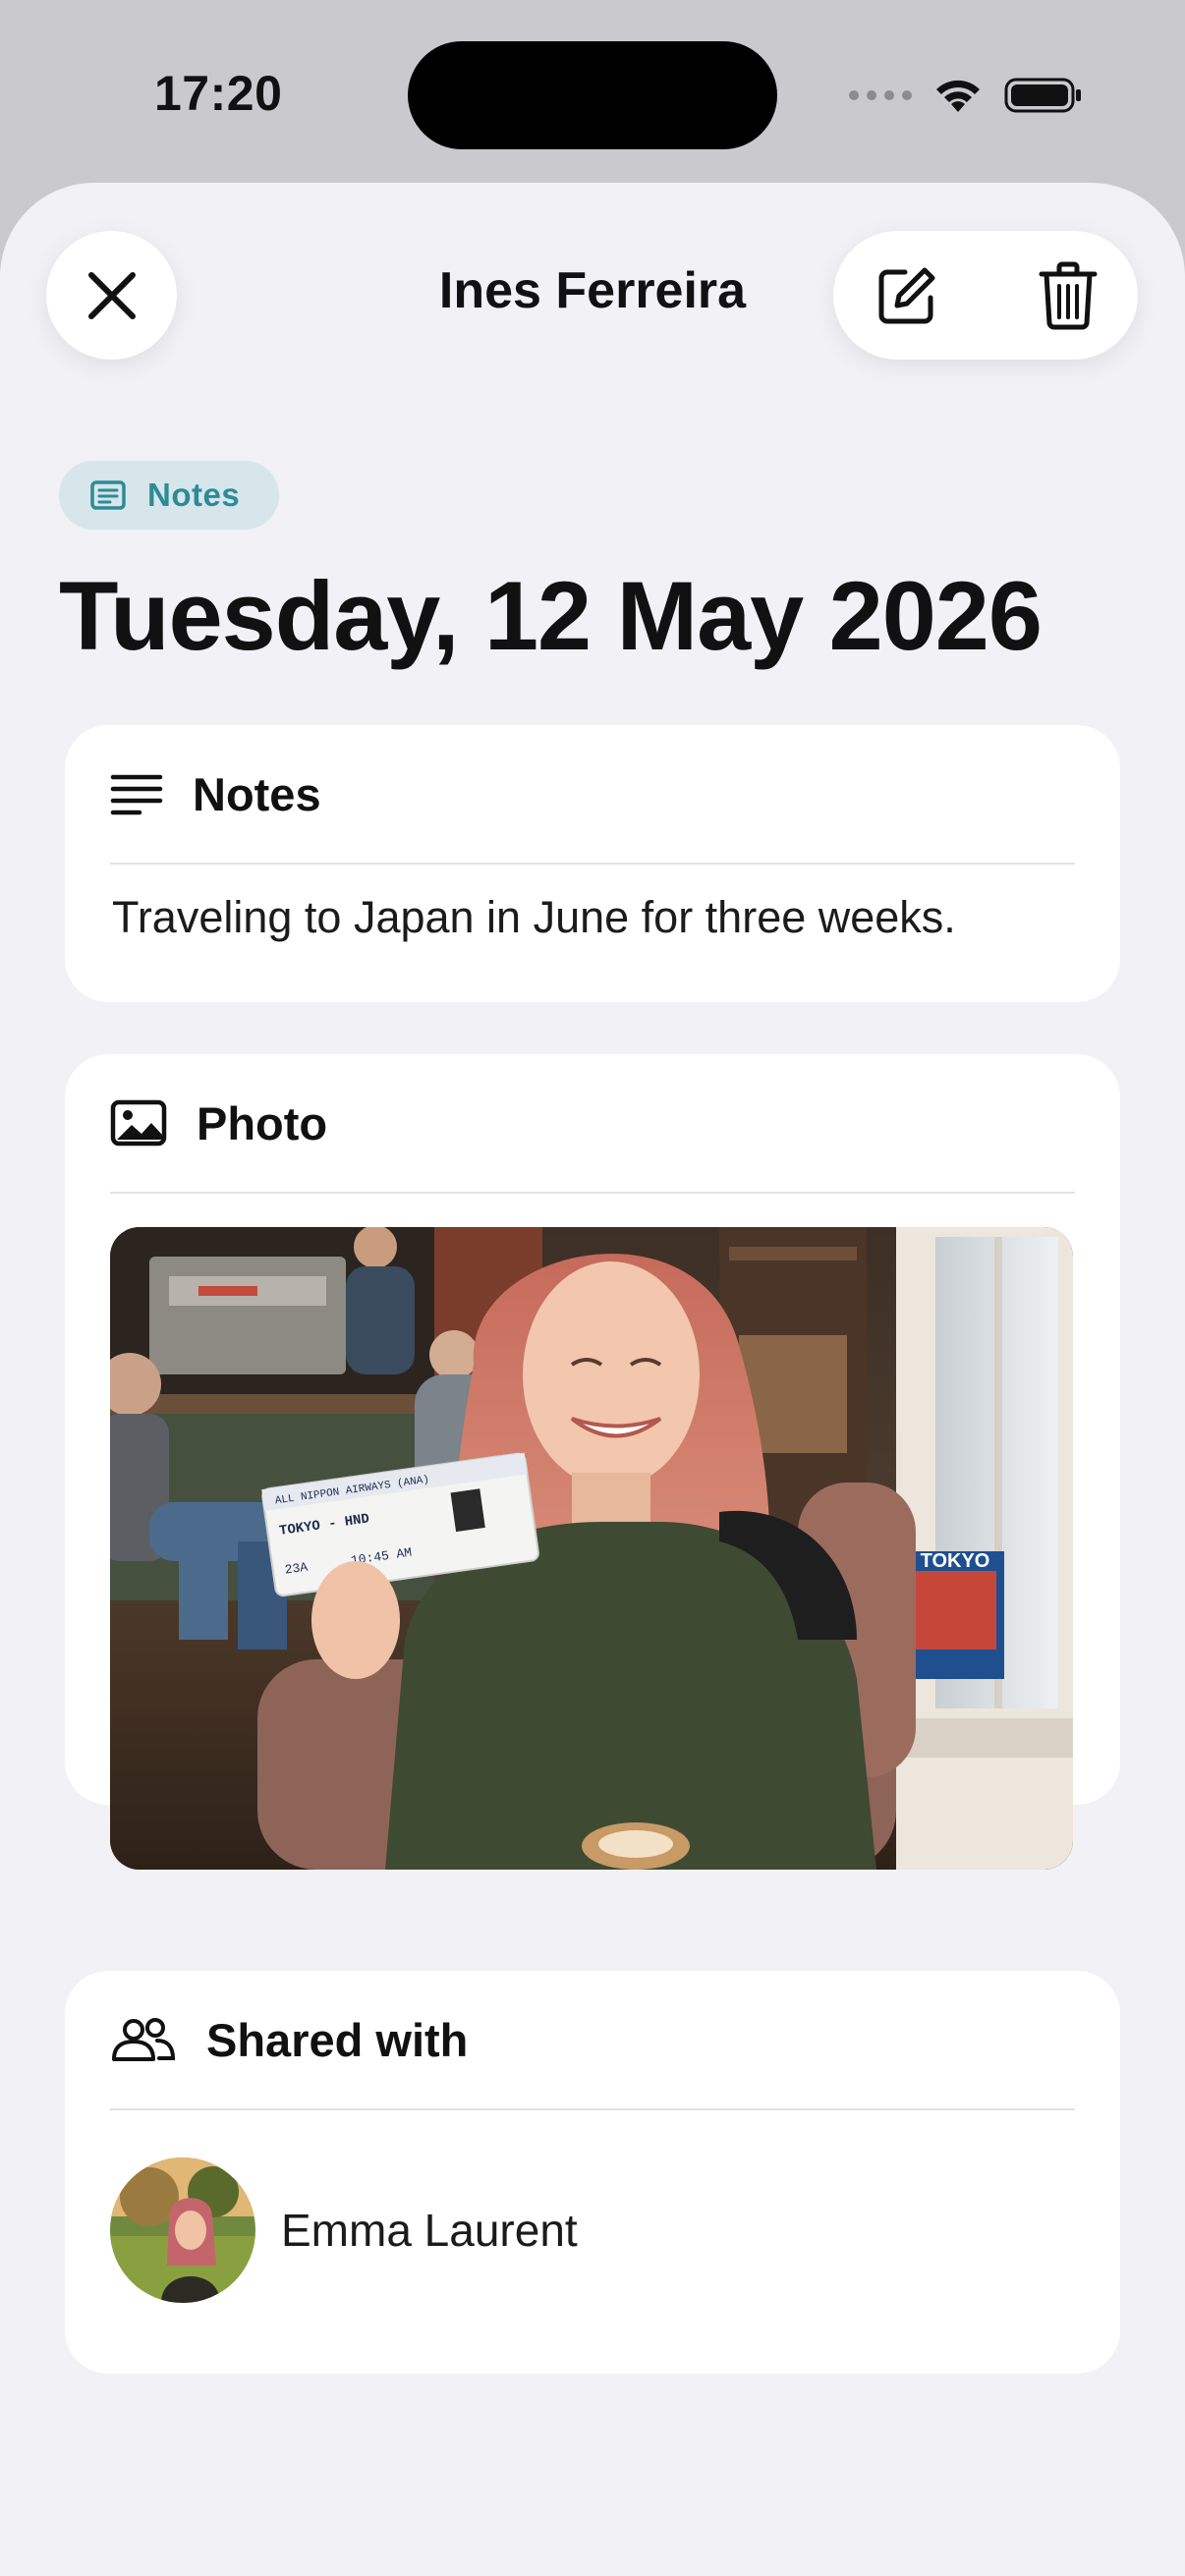 The width and height of the screenshot is (1185, 2576). I want to click on shared-person-row: Emma Laurent, so click(344, 2230).